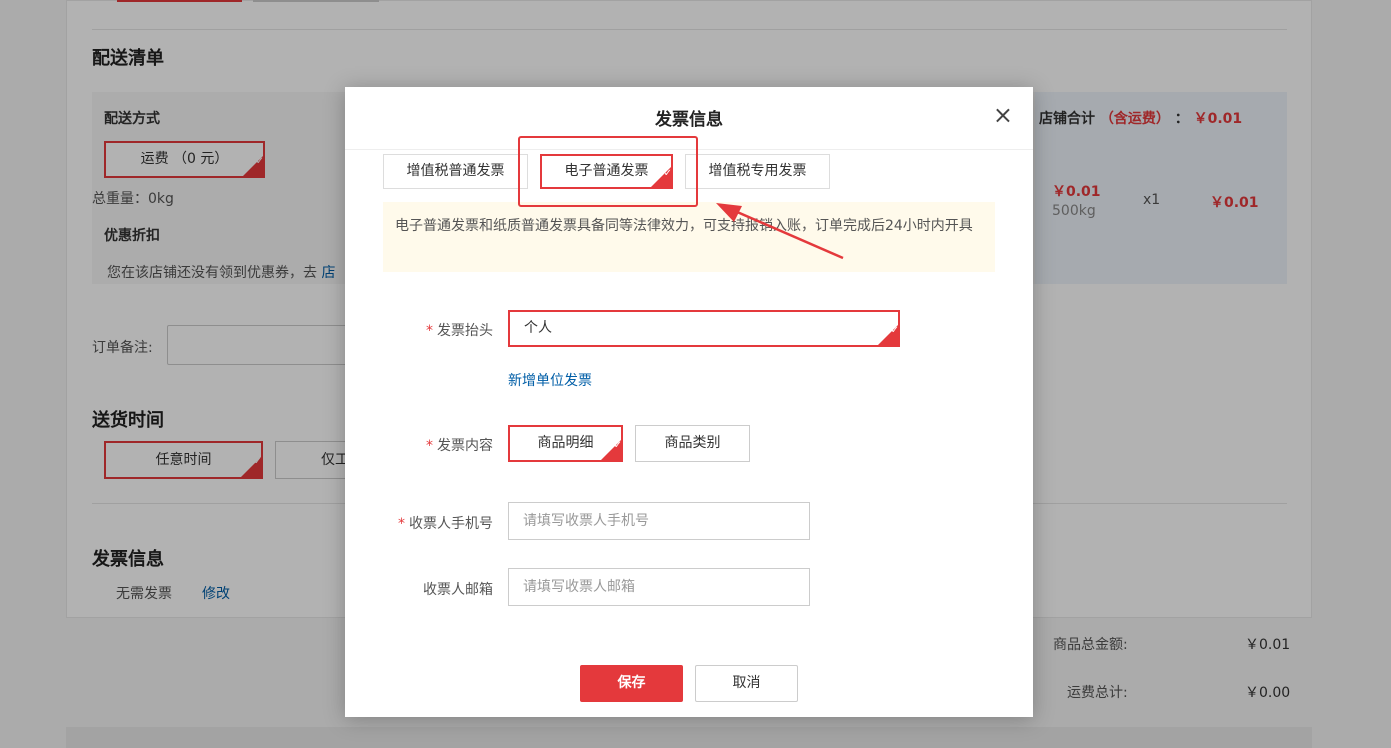 This screenshot has width=1391, height=748. I want to click on annotation-arrow-icon, so click(780, 231).